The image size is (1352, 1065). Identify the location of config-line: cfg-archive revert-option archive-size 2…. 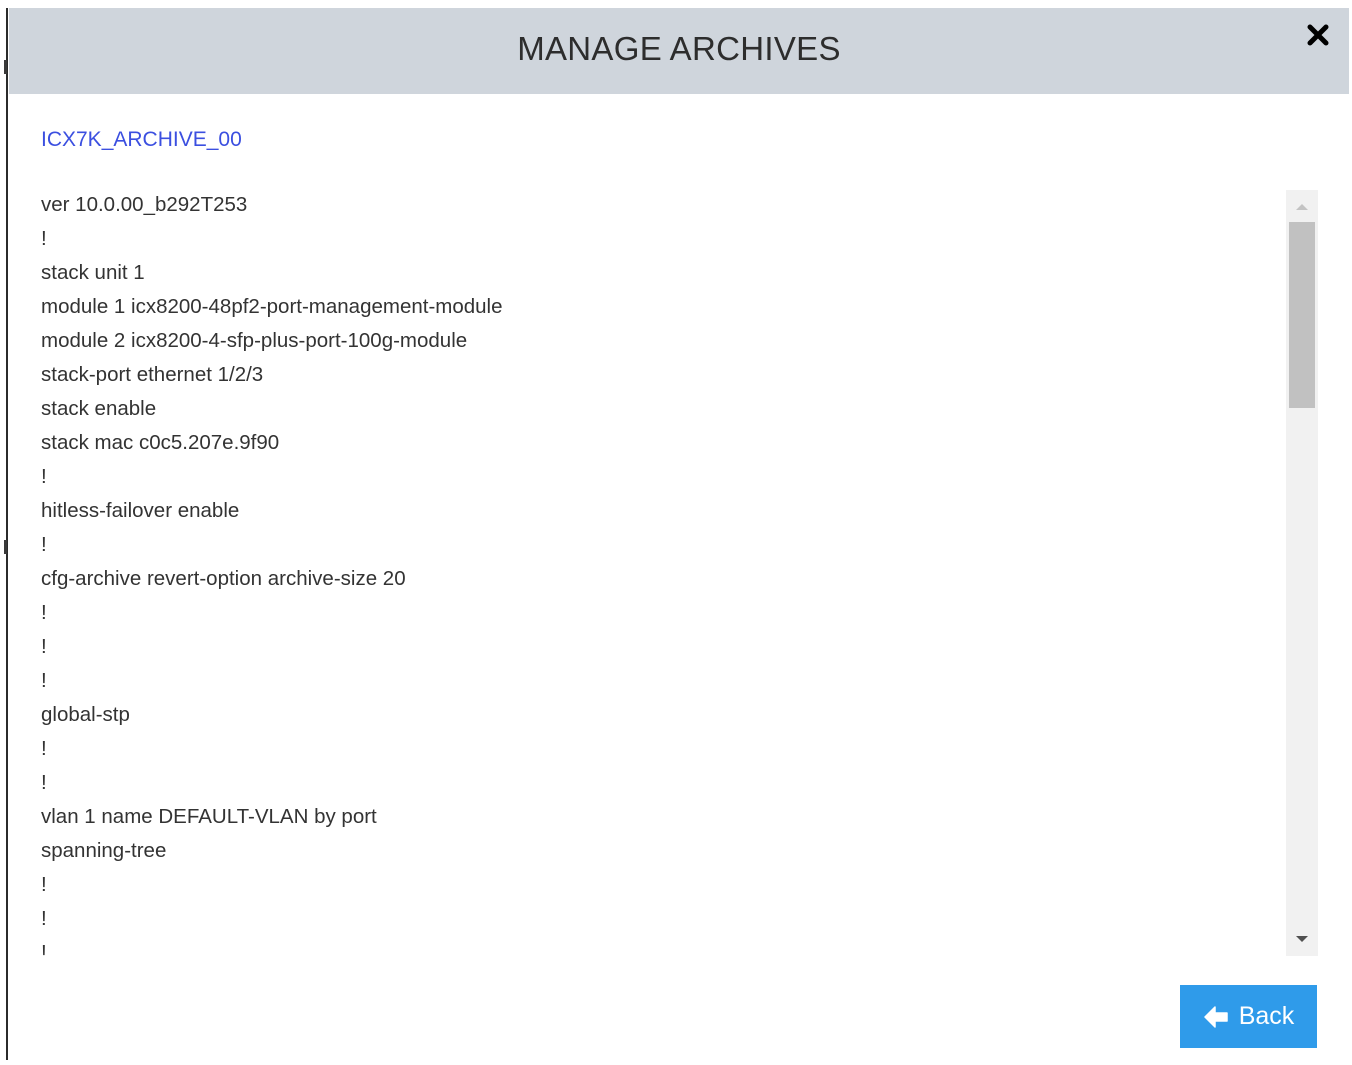
(223, 578).